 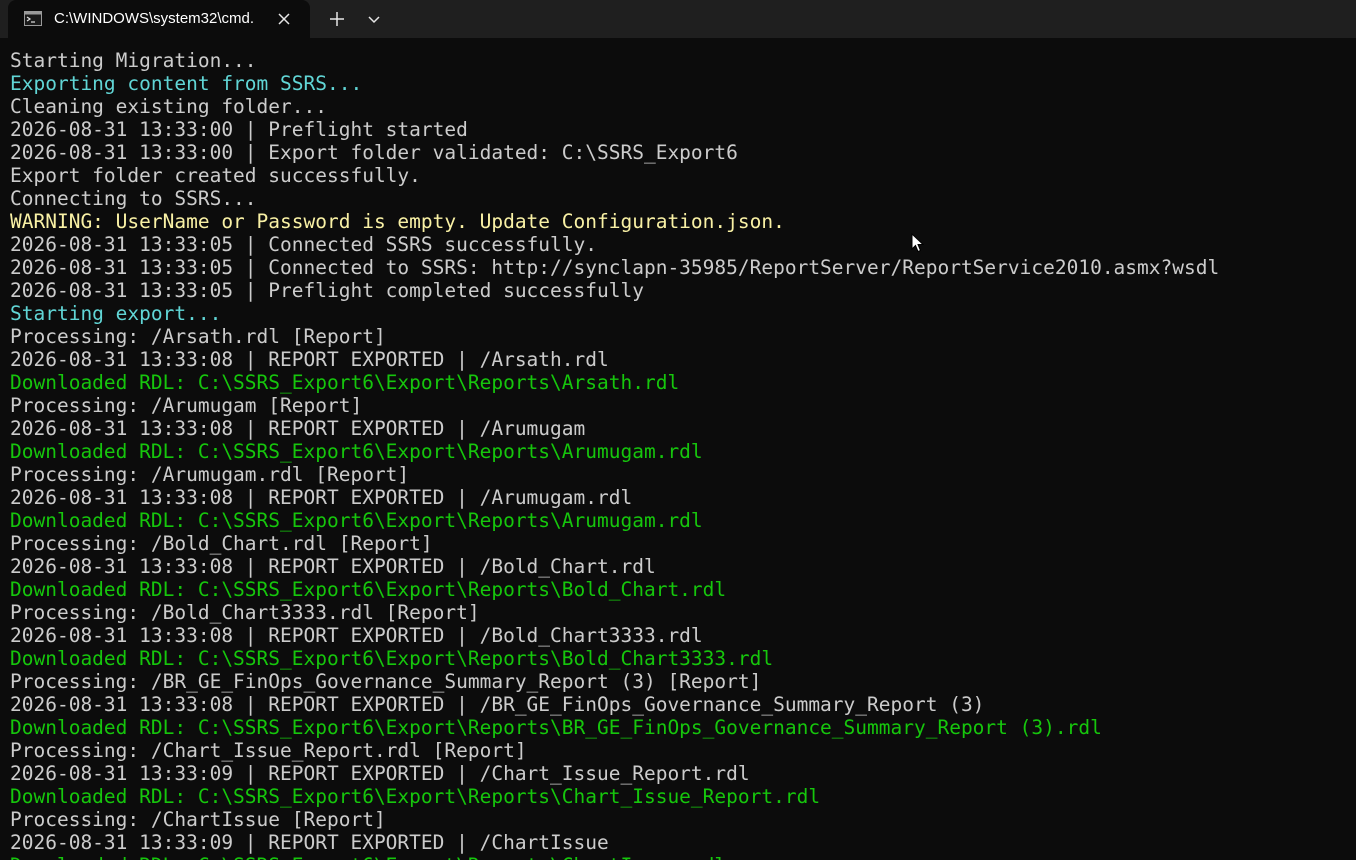 I want to click on mouse-cursor-icon, so click(x=918, y=243).